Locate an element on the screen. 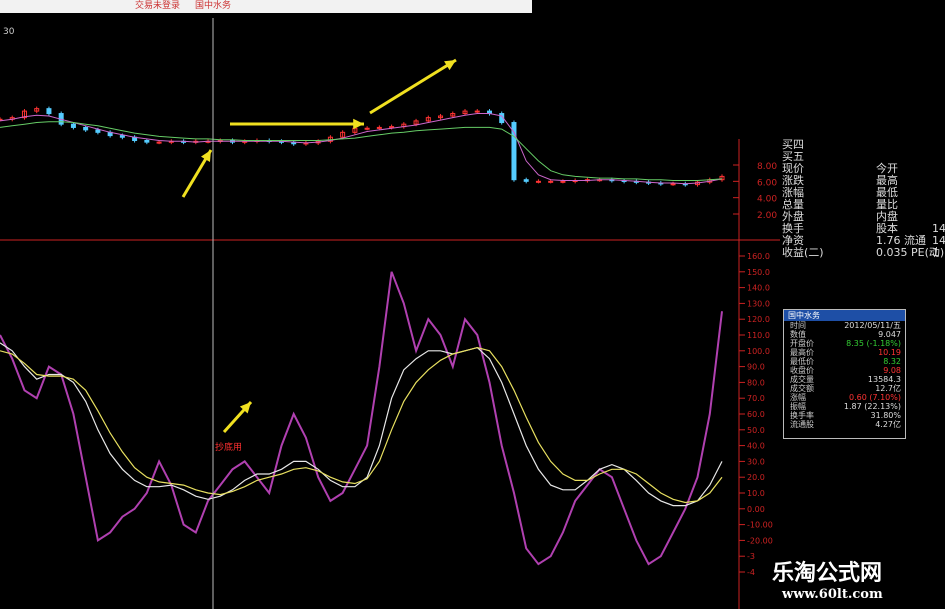 This screenshot has height=609, width=945. info-key: 成交额 is located at coordinates (802, 388).